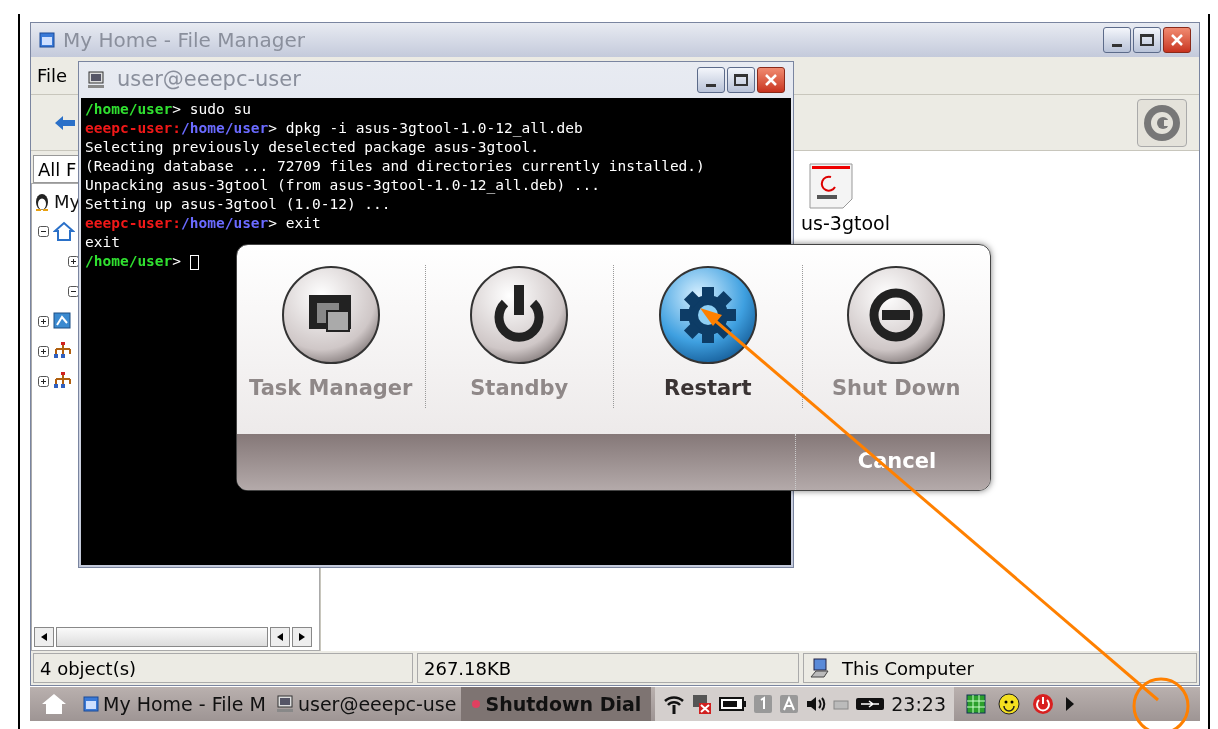 This screenshot has height=729, width=1218. What do you see at coordinates (476, 704) in the screenshot?
I see `dot-icon` at bounding box center [476, 704].